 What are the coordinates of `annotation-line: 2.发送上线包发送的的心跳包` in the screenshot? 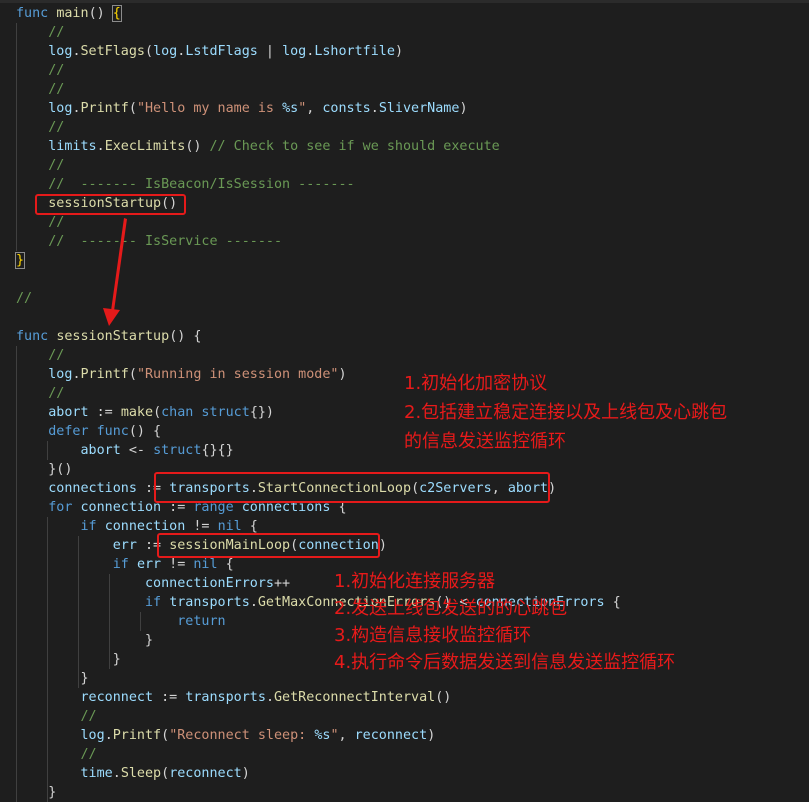 It's located at (451, 608).